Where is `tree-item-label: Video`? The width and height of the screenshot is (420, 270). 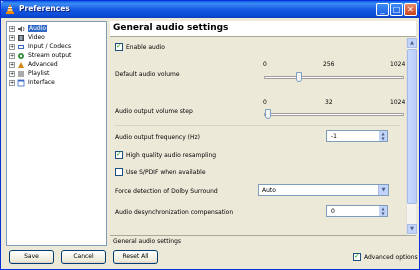 tree-item-label: Video is located at coordinates (36, 37).